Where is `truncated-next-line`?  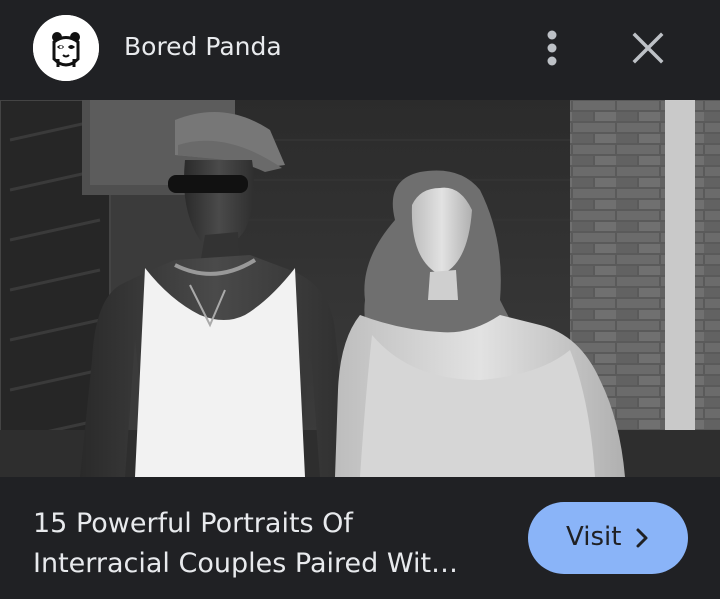
truncated-next-line is located at coordinates (273, 596).